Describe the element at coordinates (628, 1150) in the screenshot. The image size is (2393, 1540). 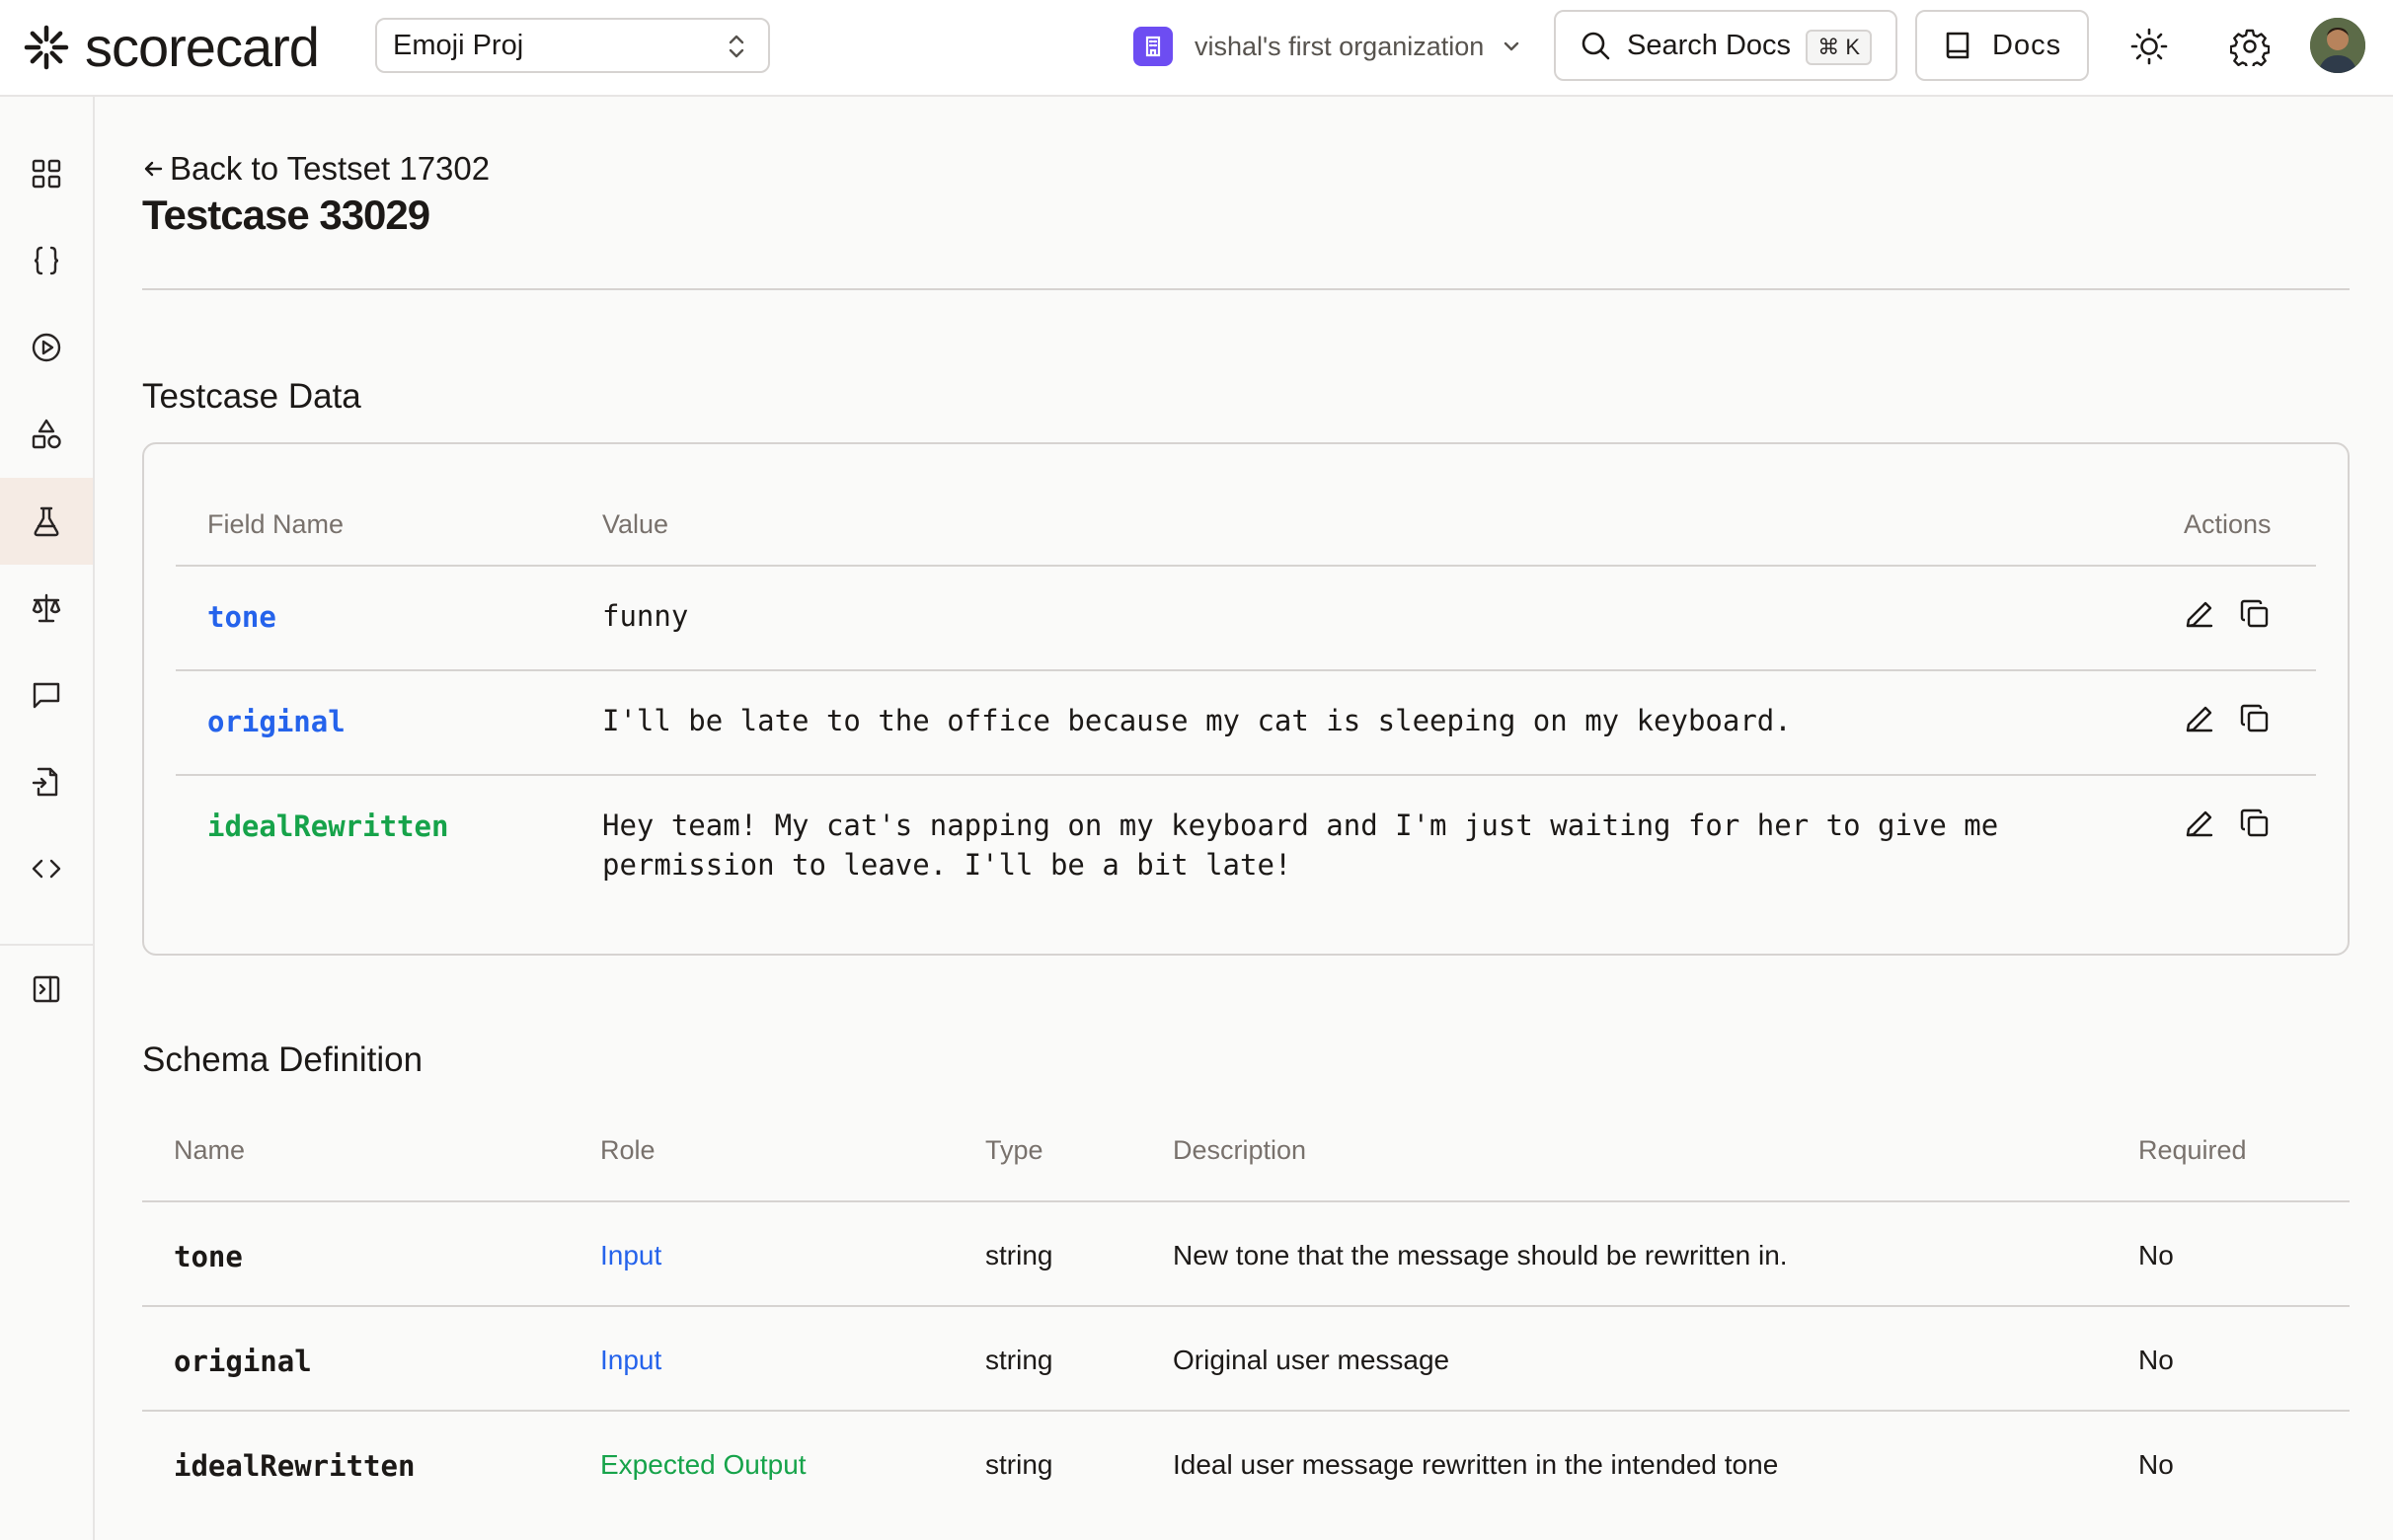
I see `column-header-role: Role` at that location.